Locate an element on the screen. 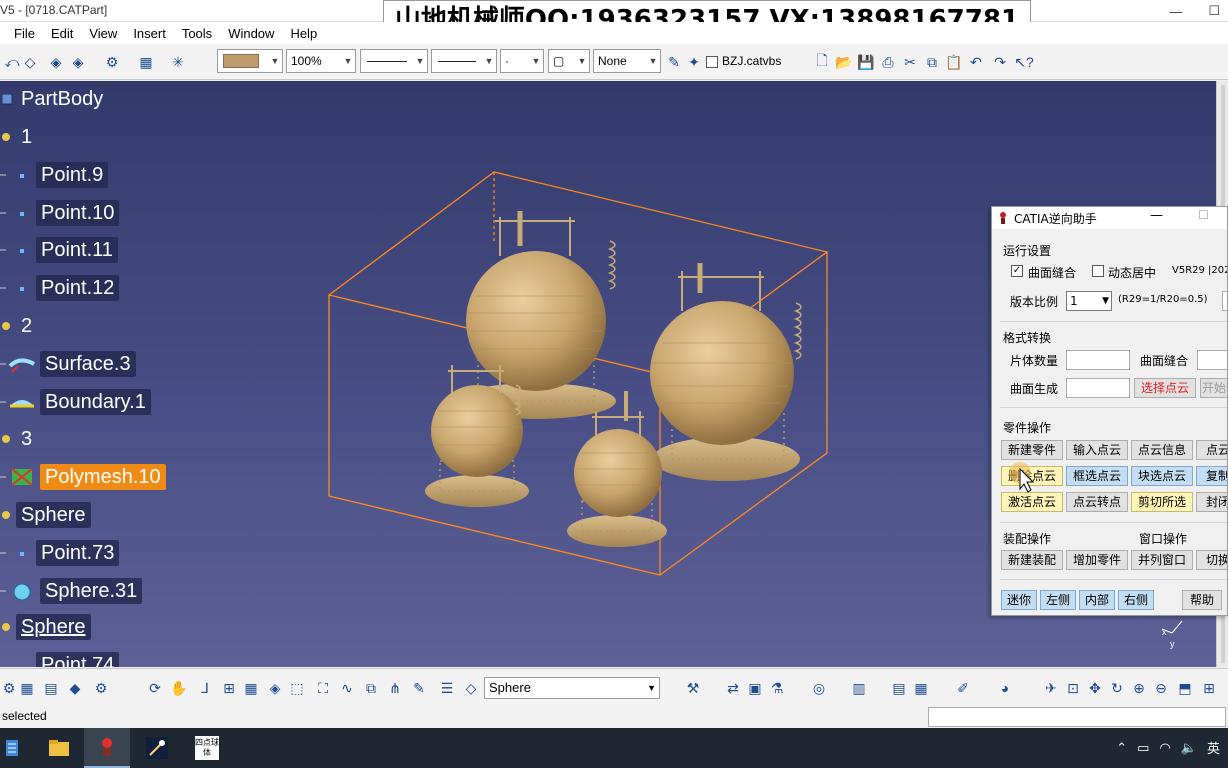 This screenshot has width=1228, height=768. pan-hand-icon: ✋ is located at coordinates (179, 688).